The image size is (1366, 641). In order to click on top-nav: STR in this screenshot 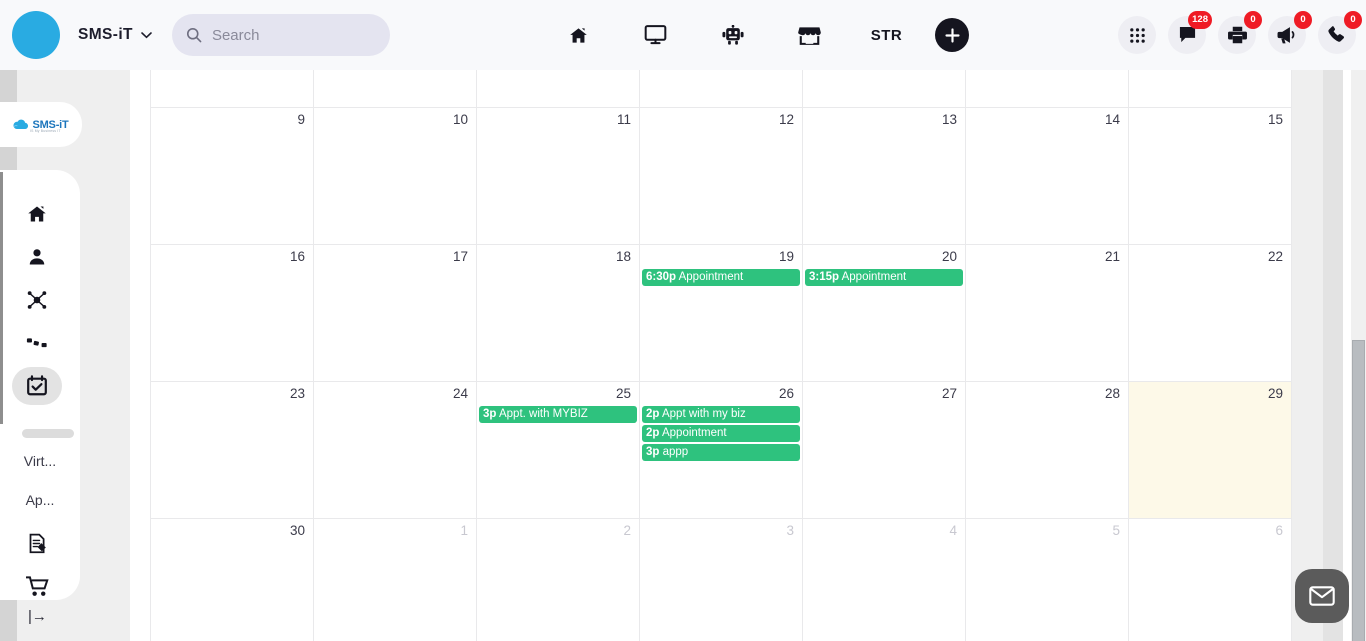, I will do `click(754, 35)`.